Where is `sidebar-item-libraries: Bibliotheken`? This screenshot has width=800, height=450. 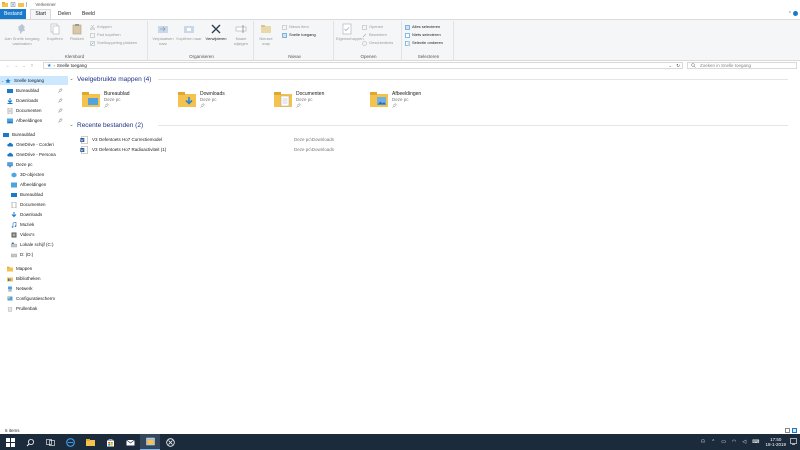
sidebar-item-libraries: Bibliotheken is located at coordinates (34, 278).